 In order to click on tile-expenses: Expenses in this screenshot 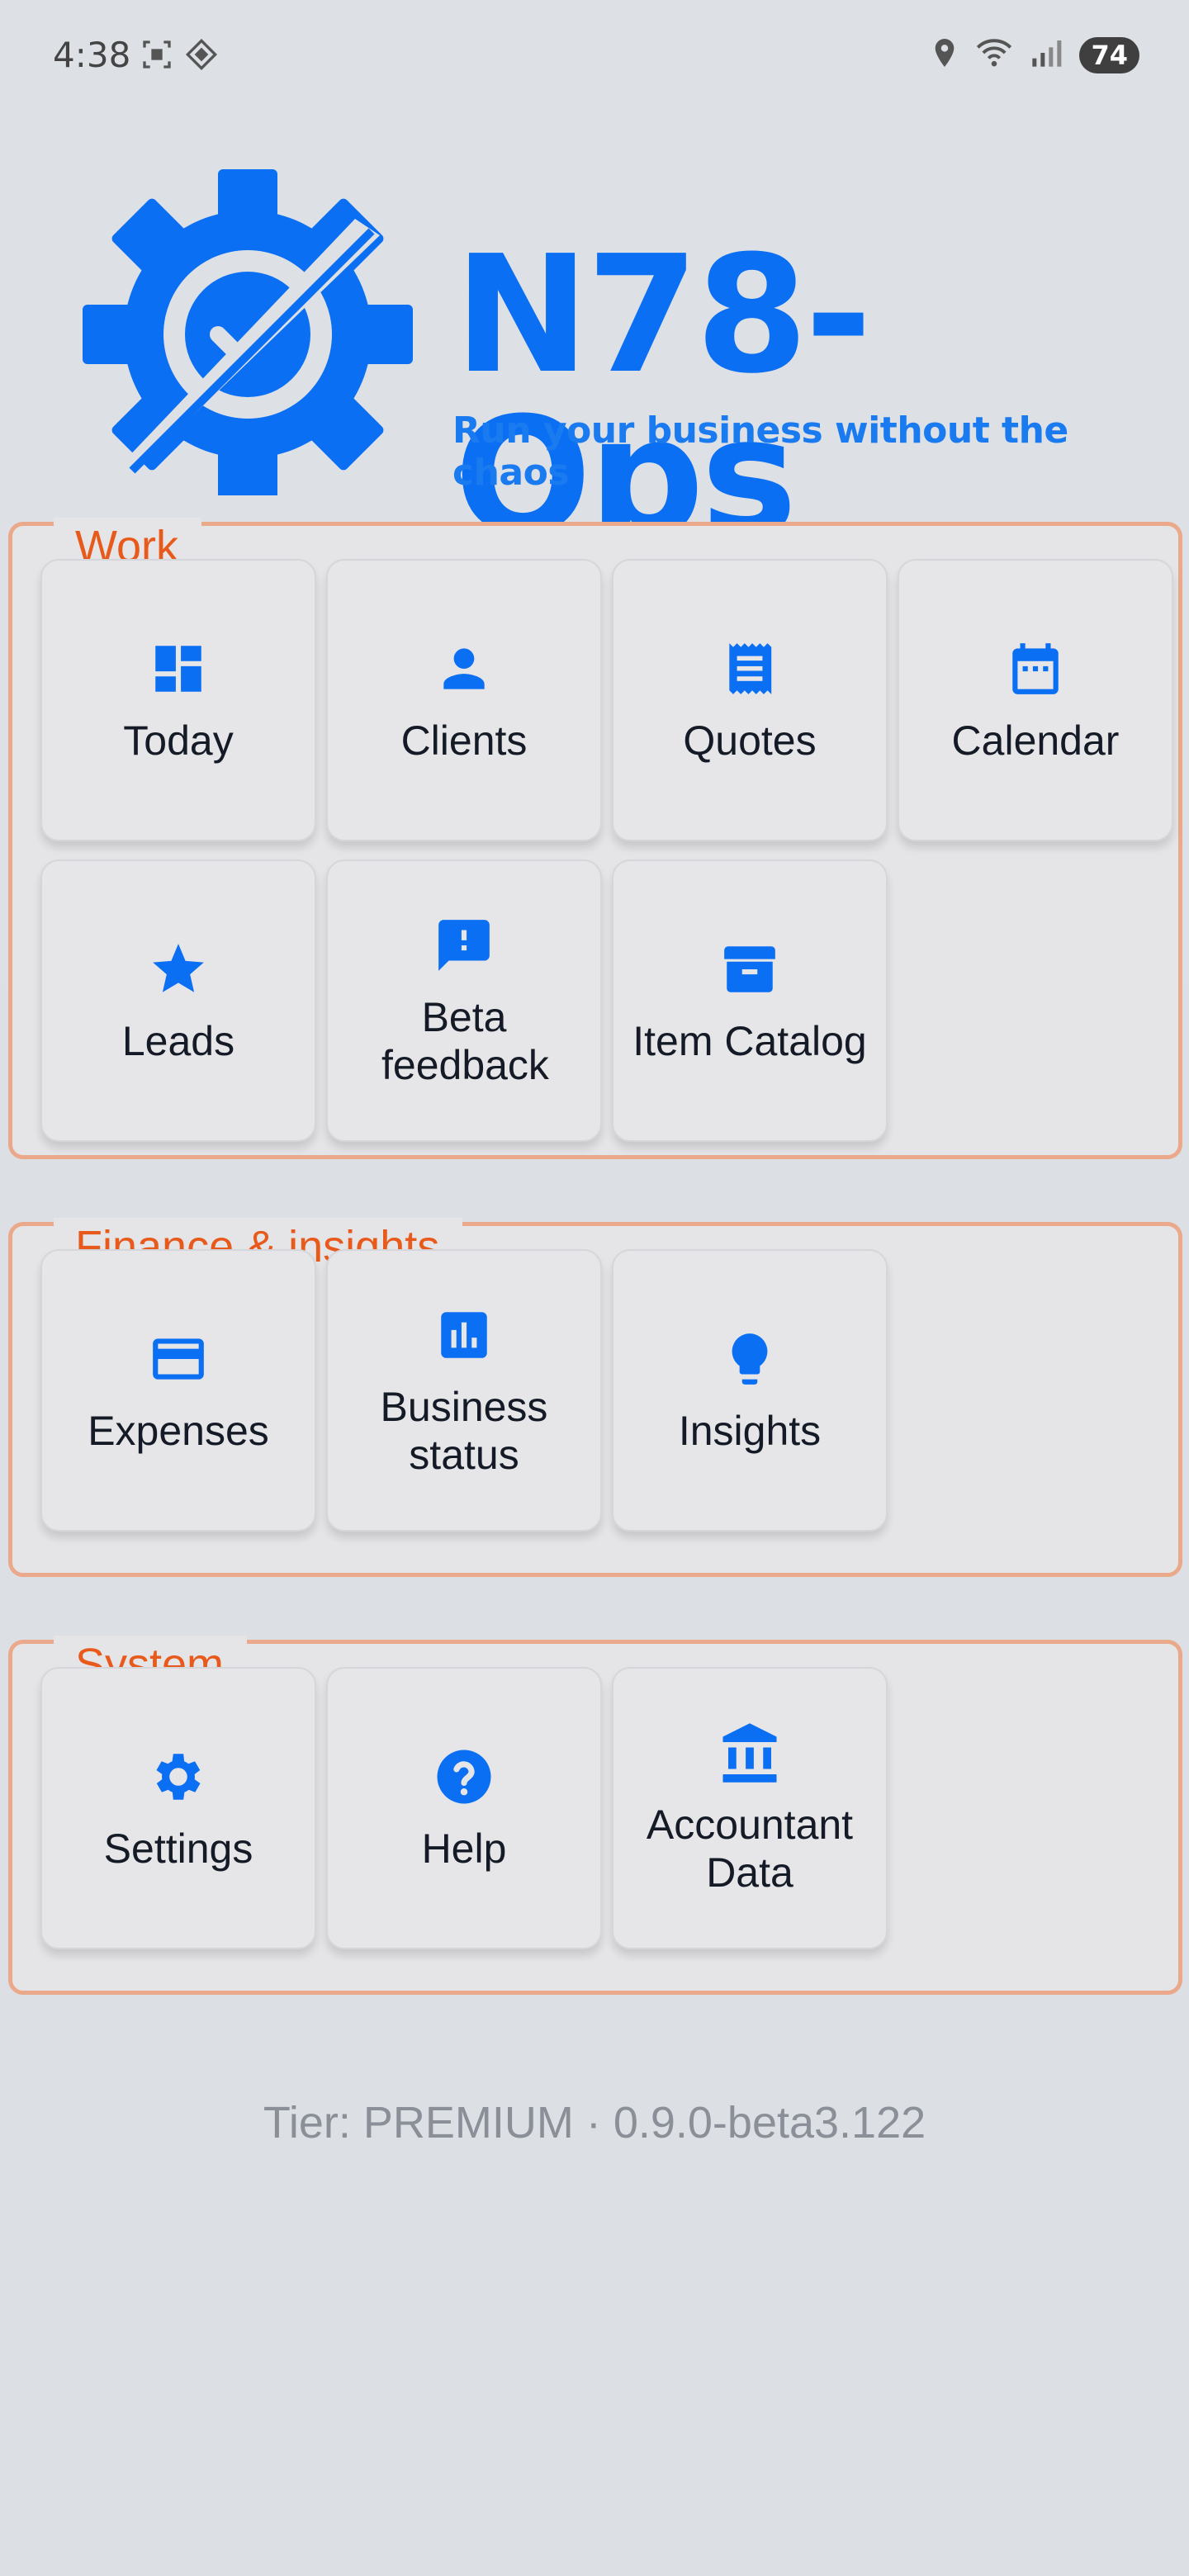, I will do `click(178, 1390)`.